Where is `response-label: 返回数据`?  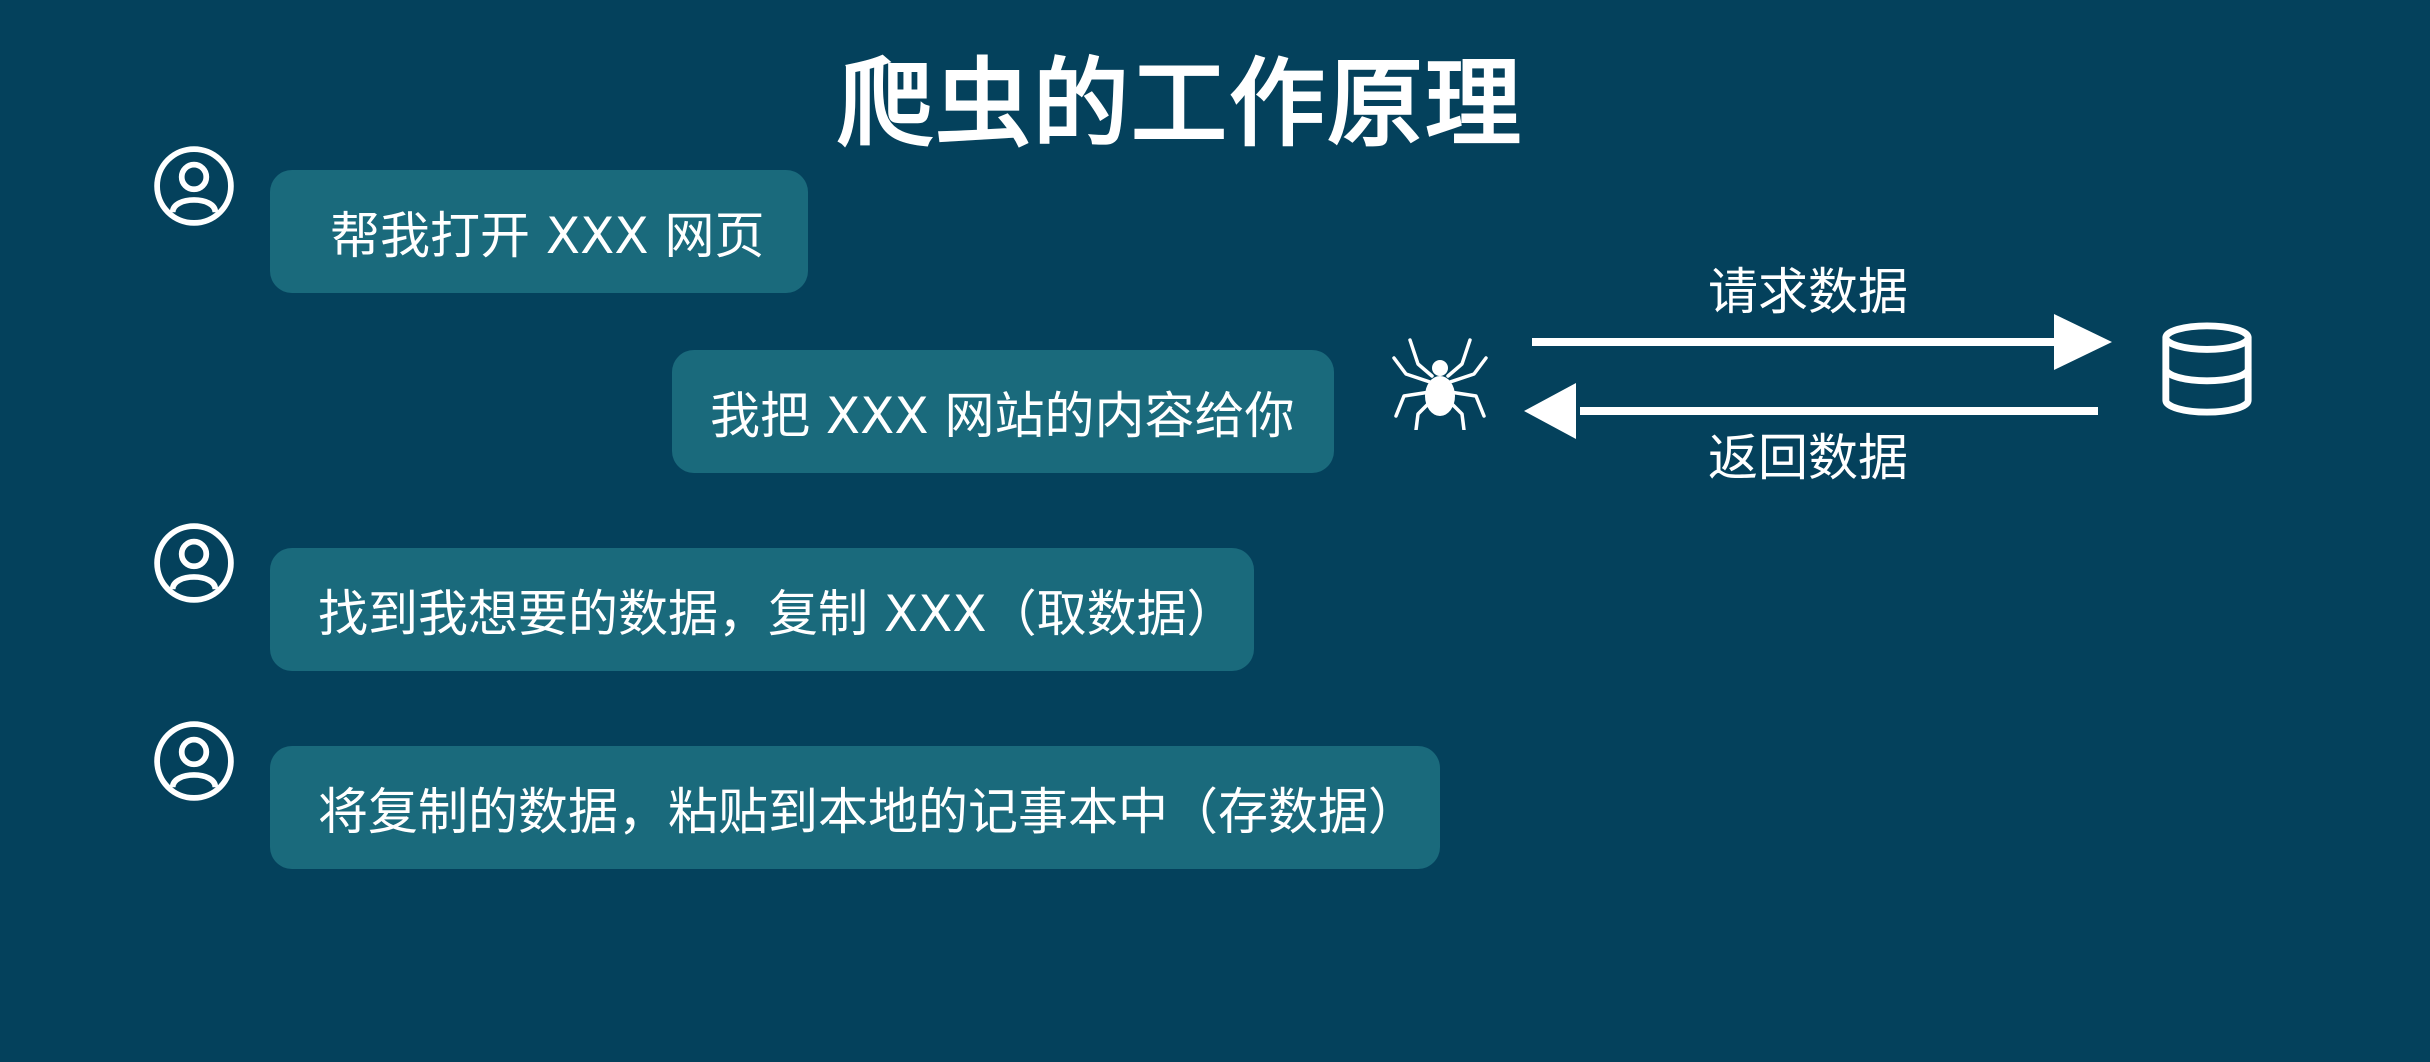 response-label: 返回数据 is located at coordinates (1808, 458).